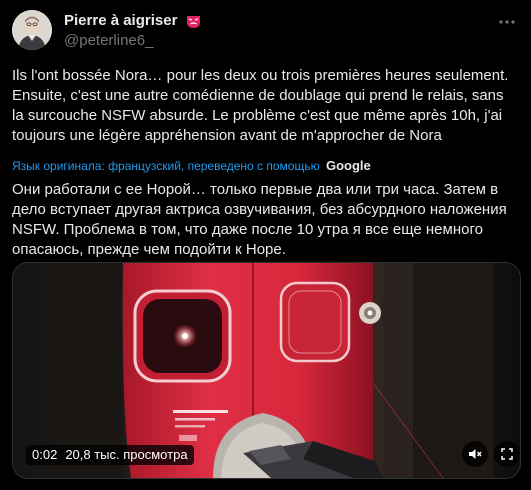 Image resolution: width=531 pixels, height=490 pixels. I want to click on video-info-badge: 0:02 20,8 тыс. просмотра, so click(110, 455).